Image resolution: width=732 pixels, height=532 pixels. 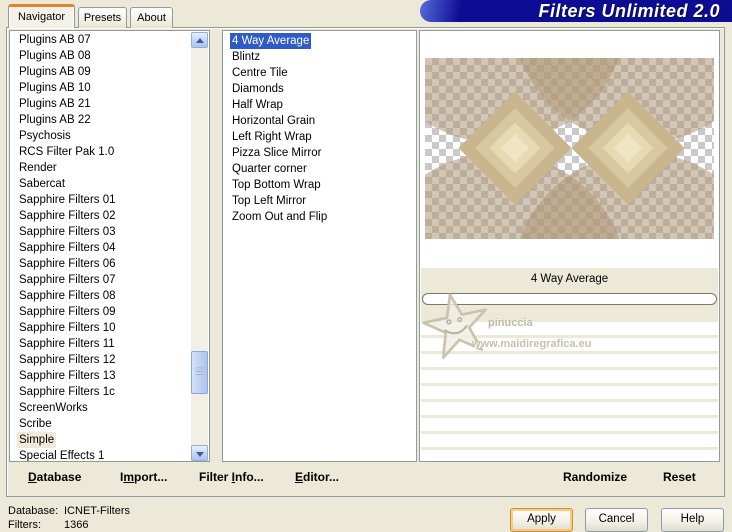 What do you see at coordinates (109, 344) in the screenshot?
I see `category-item: Sapphire Filters 11` at bounding box center [109, 344].